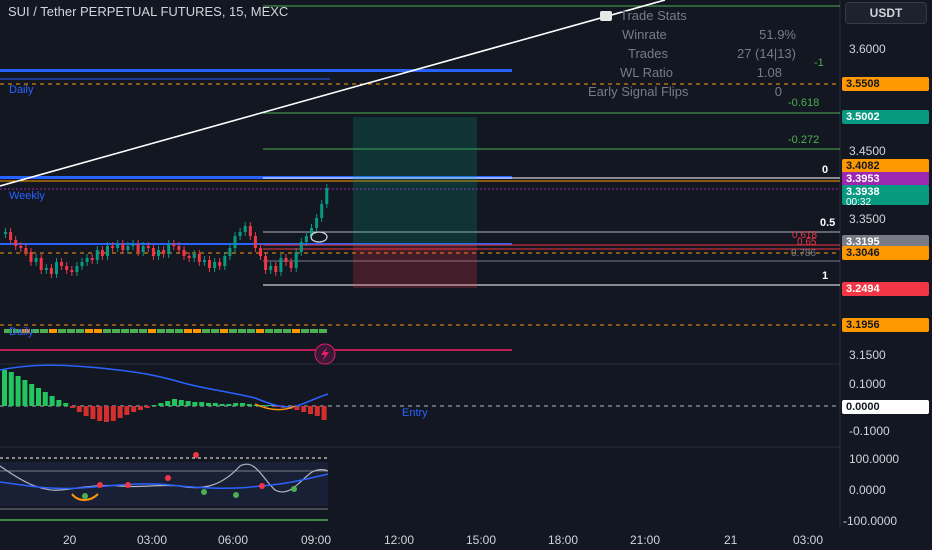 This screenshot has width=932, height=550. What do you see at coordinates (415, 266) in the screenshot?
I see `loss-zone-box` at bounding box center [415, 266].